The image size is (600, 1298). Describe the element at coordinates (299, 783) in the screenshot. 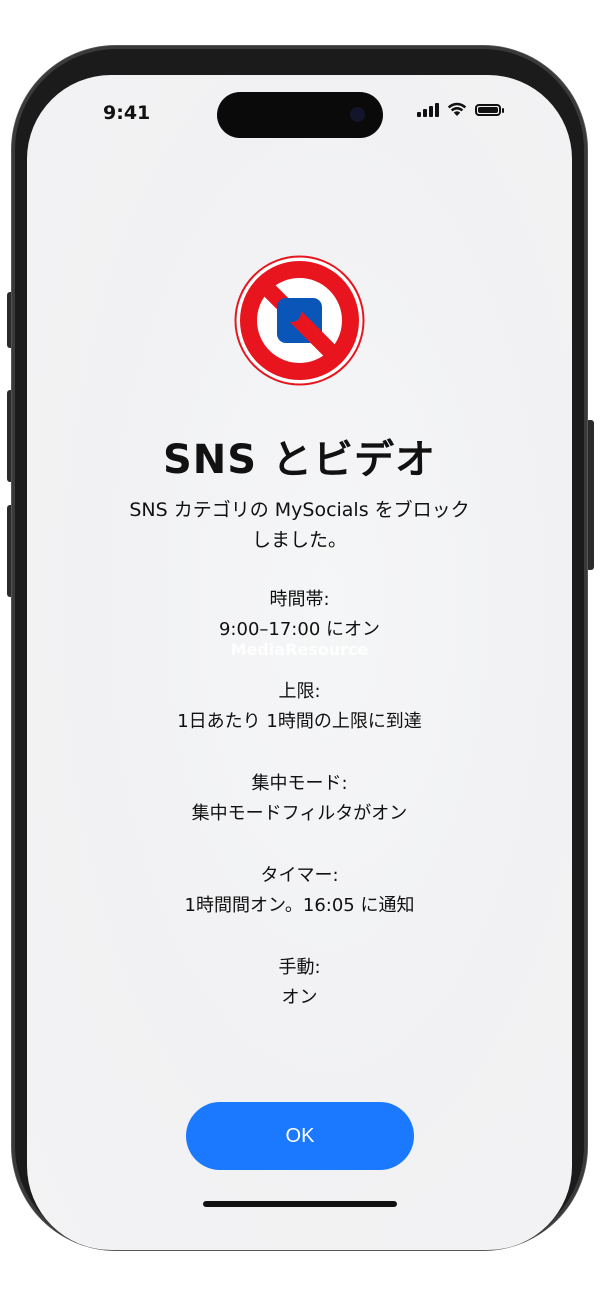

I see `detail-label: 集中モード:` at that location.